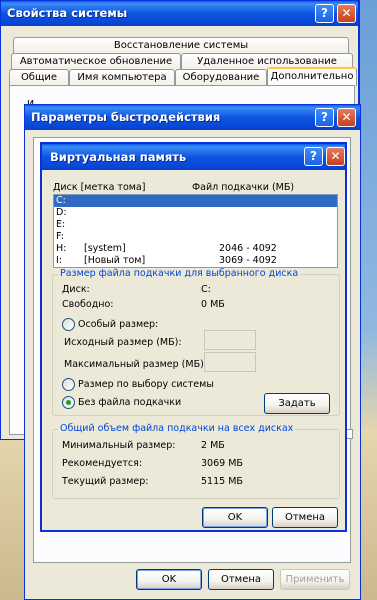 The image size is (377, 600). Describe the element at coordinates (213, 304) in the screenshot. I see `free-space-value: 0 МБ` at that location.